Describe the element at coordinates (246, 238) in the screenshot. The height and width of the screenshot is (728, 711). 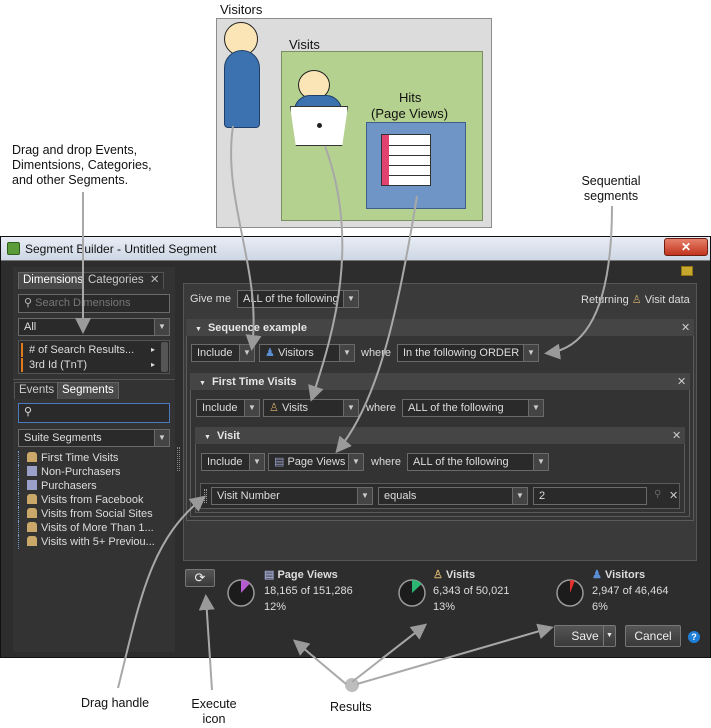
I see `arrow-visitors` at that location.